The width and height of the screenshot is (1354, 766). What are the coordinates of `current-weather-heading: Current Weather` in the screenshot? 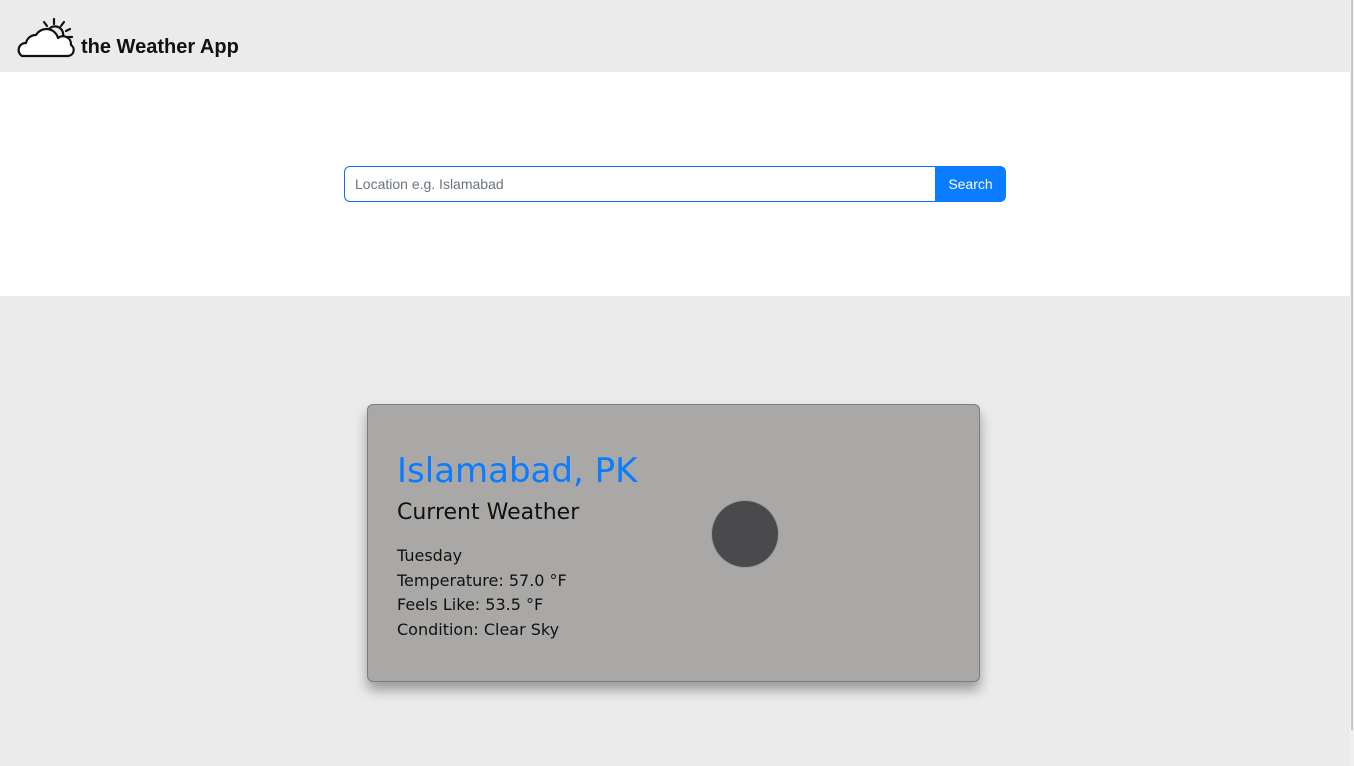 It's located at (488, 512).